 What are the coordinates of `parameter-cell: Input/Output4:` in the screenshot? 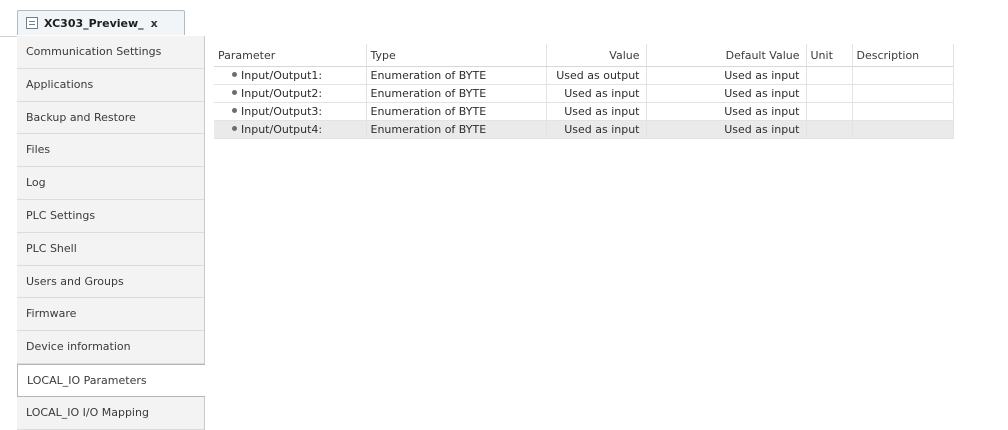 It's located at (290, 129).